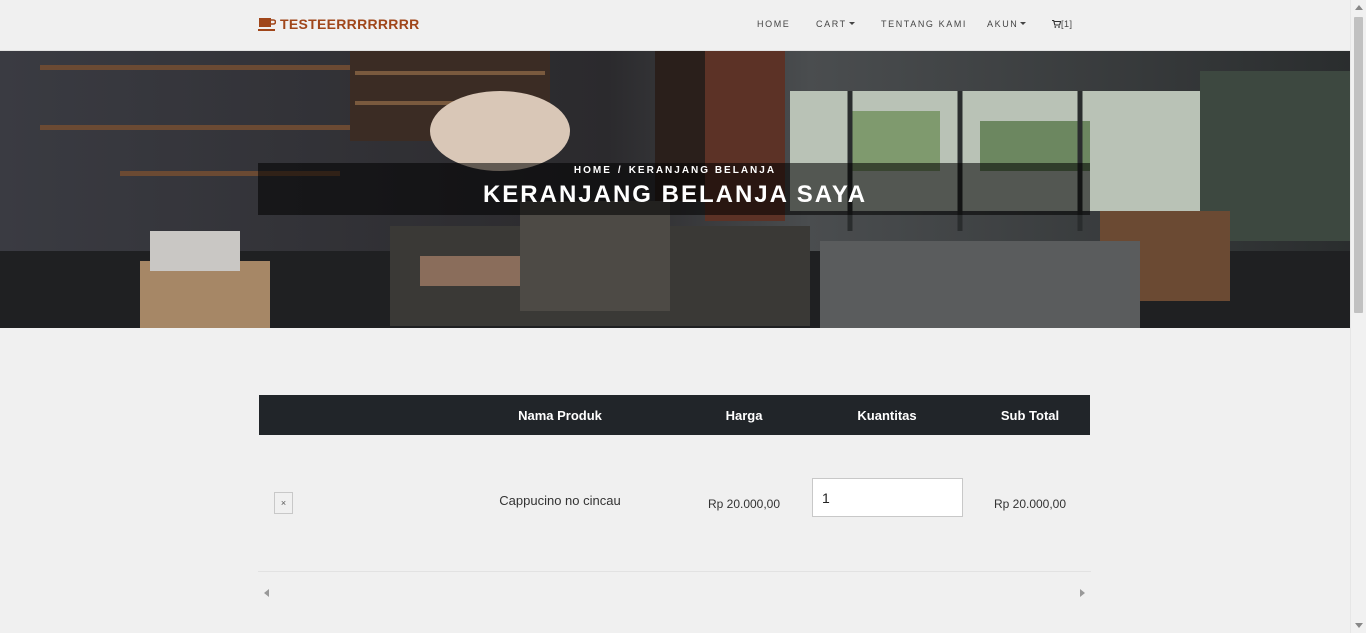  I want to click on header-product: Nama Produk, so click(560, 415).